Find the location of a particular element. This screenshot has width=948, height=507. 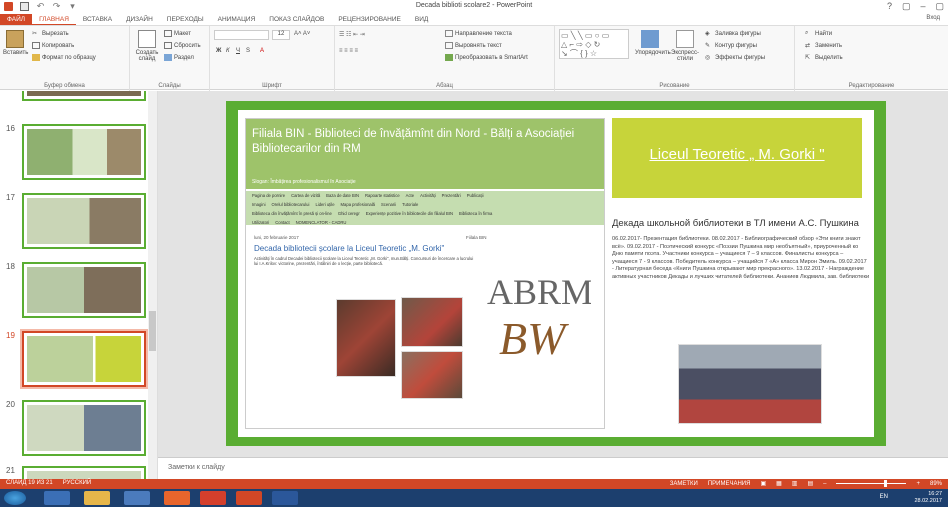

arrange-button: Упорядочить is located at coordinates (653, 43).